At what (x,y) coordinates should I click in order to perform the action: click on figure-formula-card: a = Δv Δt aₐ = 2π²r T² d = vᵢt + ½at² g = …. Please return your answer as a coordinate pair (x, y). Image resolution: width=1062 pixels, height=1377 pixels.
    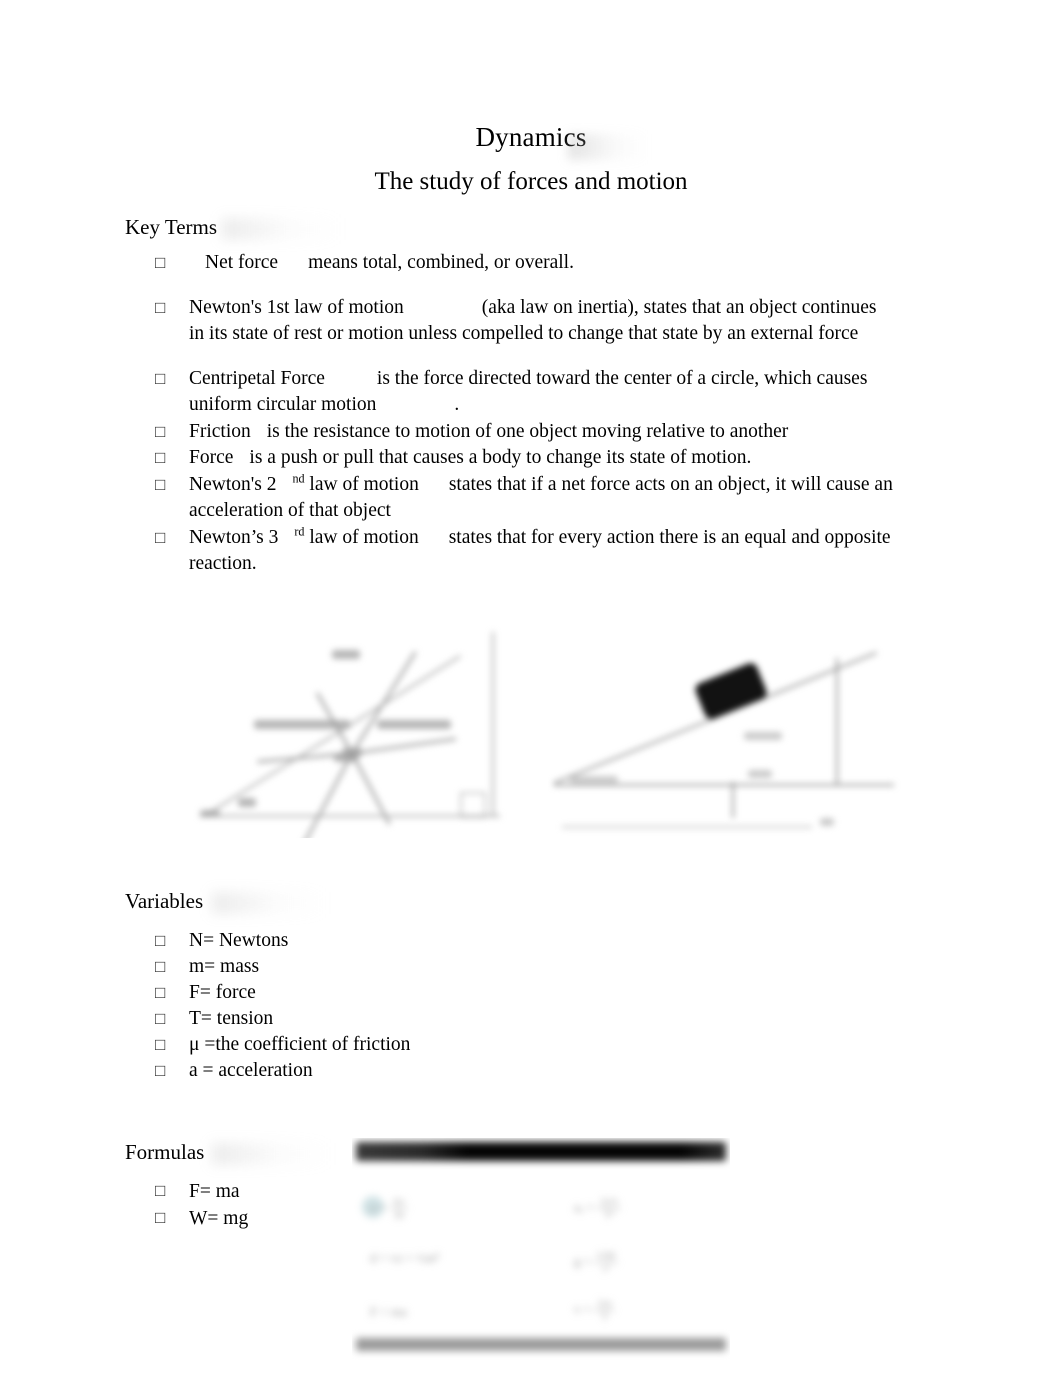
    Looking at the image, I should click on (541, 1257).